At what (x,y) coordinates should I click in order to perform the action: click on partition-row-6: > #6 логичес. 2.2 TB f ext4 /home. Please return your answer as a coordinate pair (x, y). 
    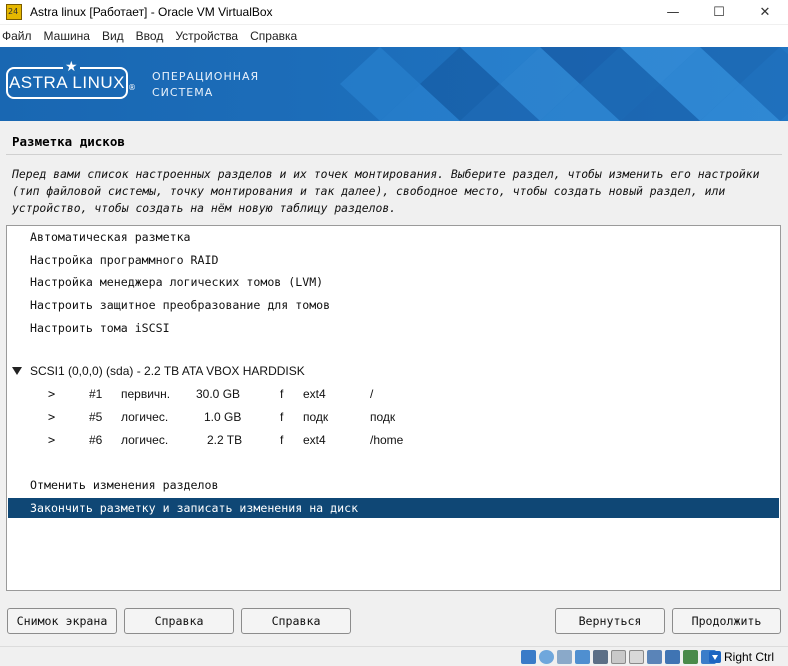
    Looking at the image, I should click on (393, 440).